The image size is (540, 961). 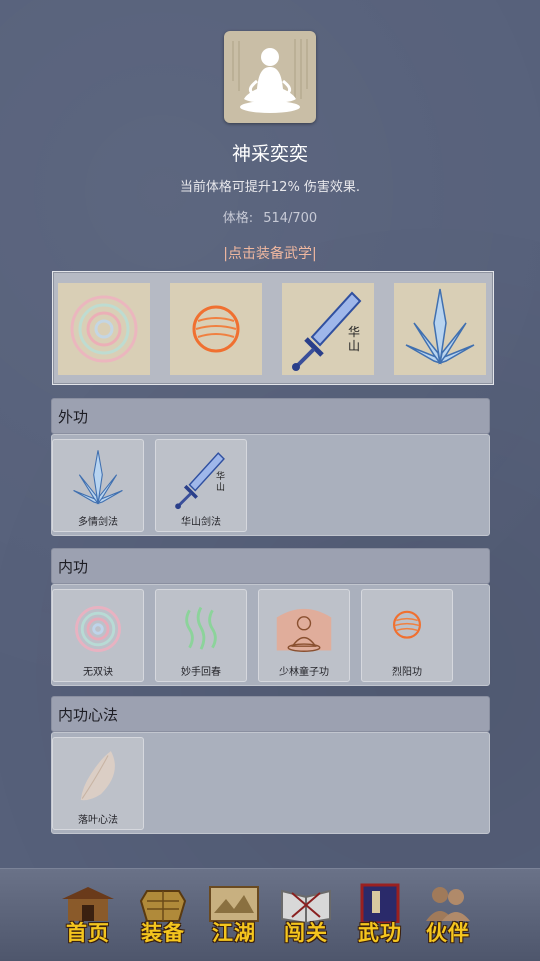 I want to click on skill-card-miaoshou: 妙手回春, so click(x=201, y=635).